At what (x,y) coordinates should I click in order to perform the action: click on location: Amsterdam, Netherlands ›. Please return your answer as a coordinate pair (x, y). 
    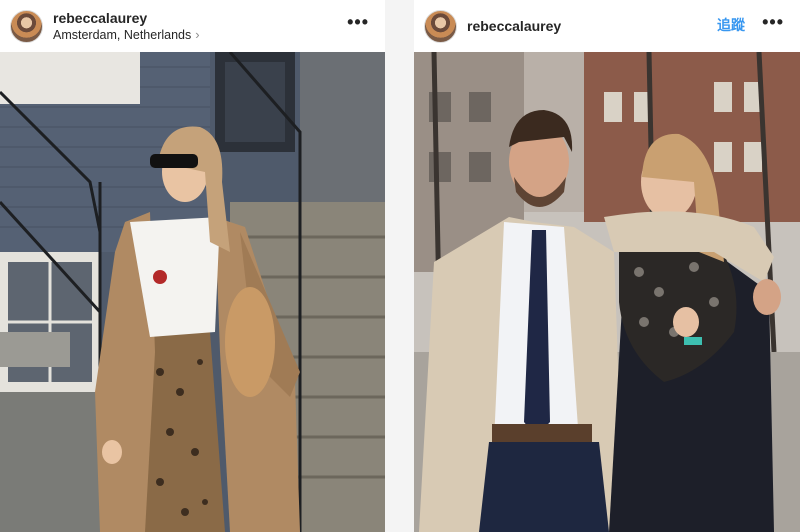
    Looking at the image, I should click on (126, 35).